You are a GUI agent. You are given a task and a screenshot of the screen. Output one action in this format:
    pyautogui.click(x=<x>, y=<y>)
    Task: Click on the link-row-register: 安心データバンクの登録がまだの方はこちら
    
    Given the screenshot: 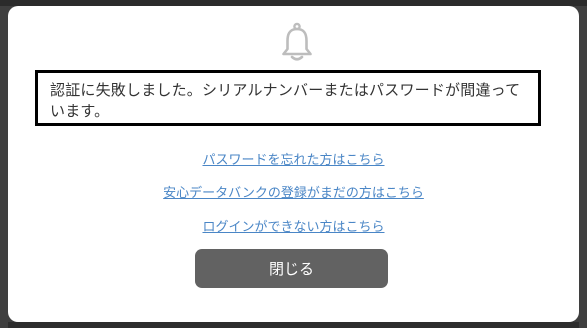 What is the action you would take?
    pyautogui.click(x=293, y=191)
    